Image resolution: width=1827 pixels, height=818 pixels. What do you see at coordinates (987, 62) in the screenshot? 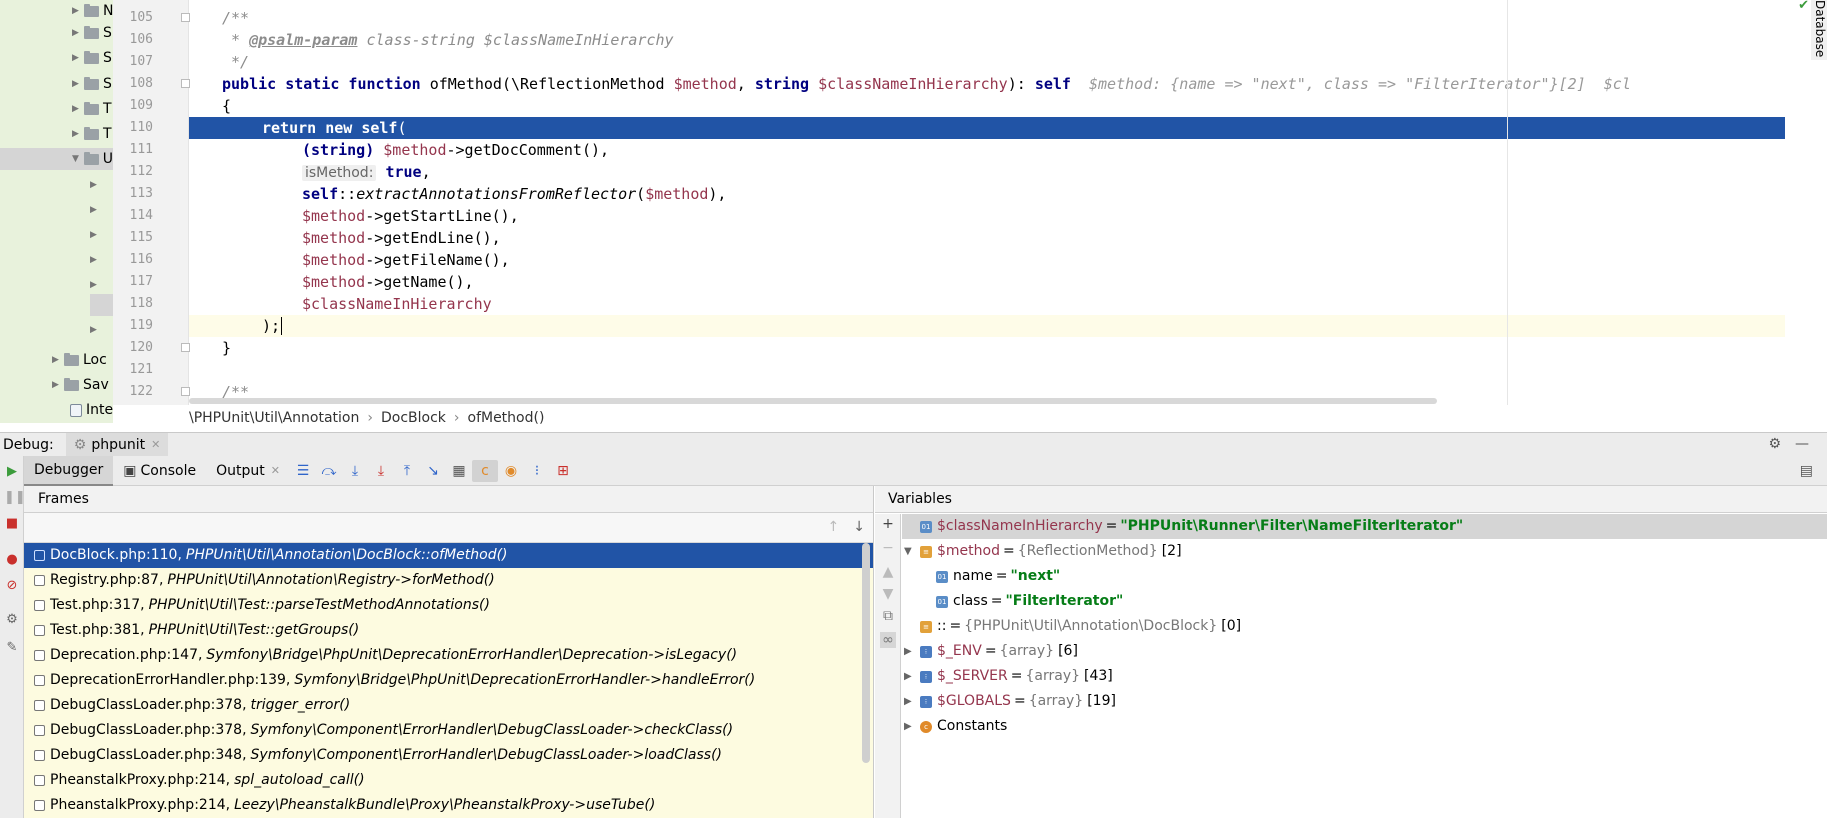
I see `code-line: */` at bounding box center [987, 62].